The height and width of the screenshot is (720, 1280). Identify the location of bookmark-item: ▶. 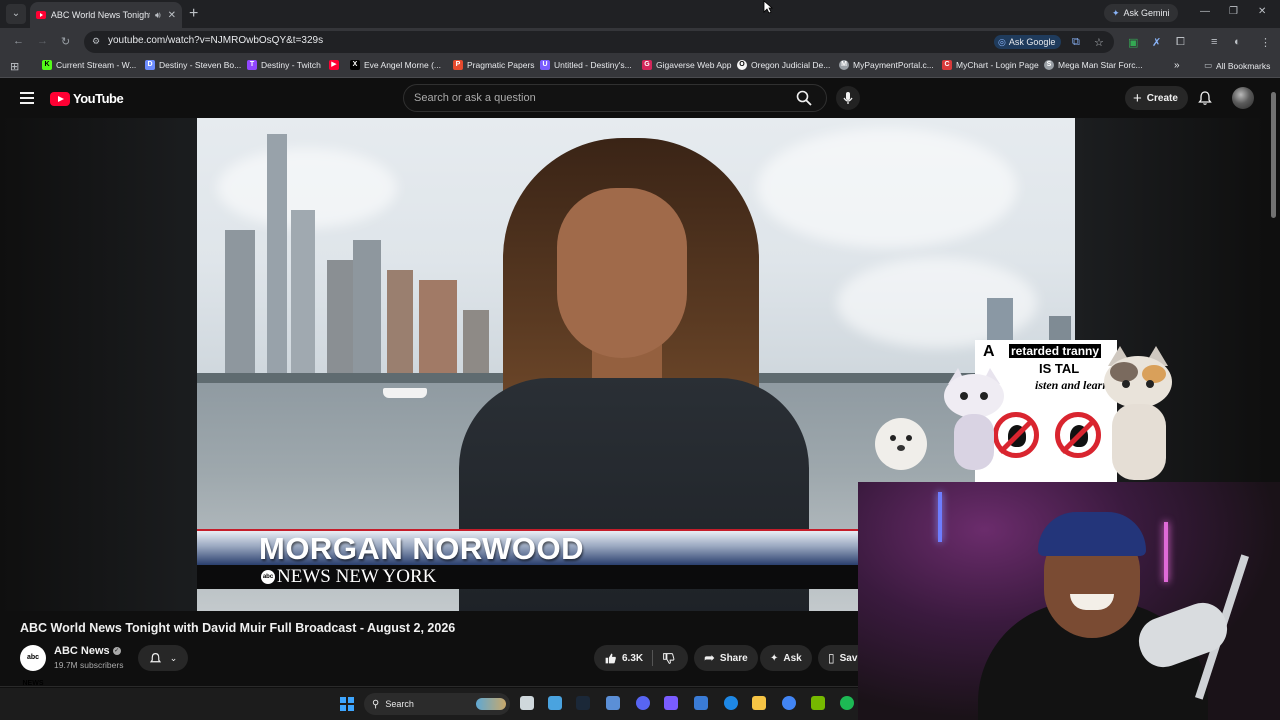
(334, 65).